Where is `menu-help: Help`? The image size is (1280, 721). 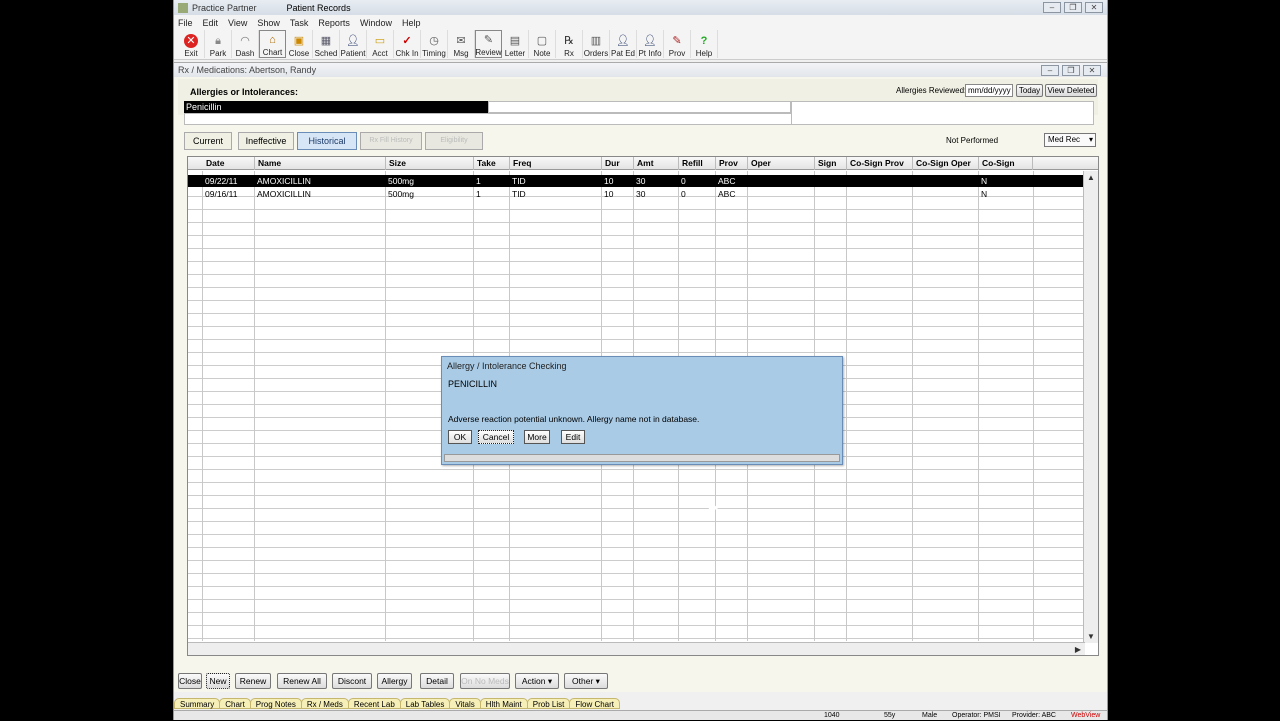 menu-help: Help is located at coordinates (411, 23).